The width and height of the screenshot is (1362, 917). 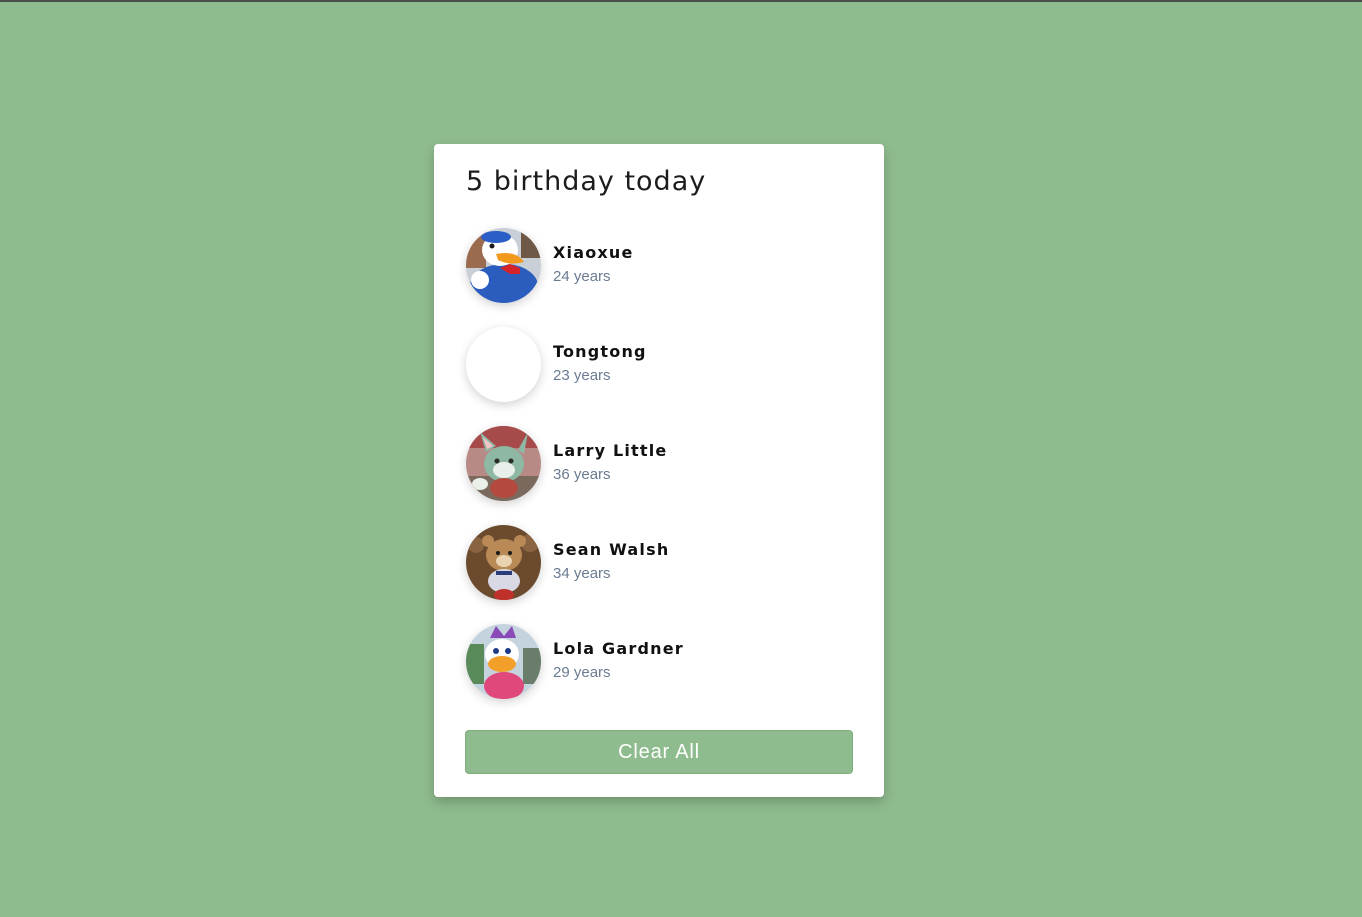 I want to click on person-item: Lola Gardner 29 years, so click(x=656, y=662).